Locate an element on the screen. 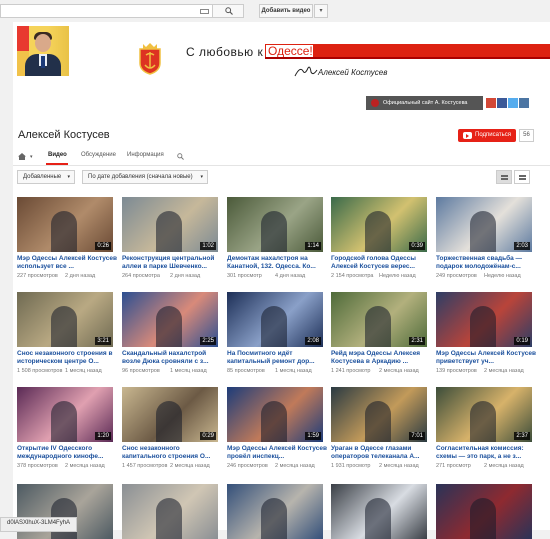 The height and width of the screenshot is (539, 550). video-thumbnail: 1:59 is located at coordinates (275, 414).